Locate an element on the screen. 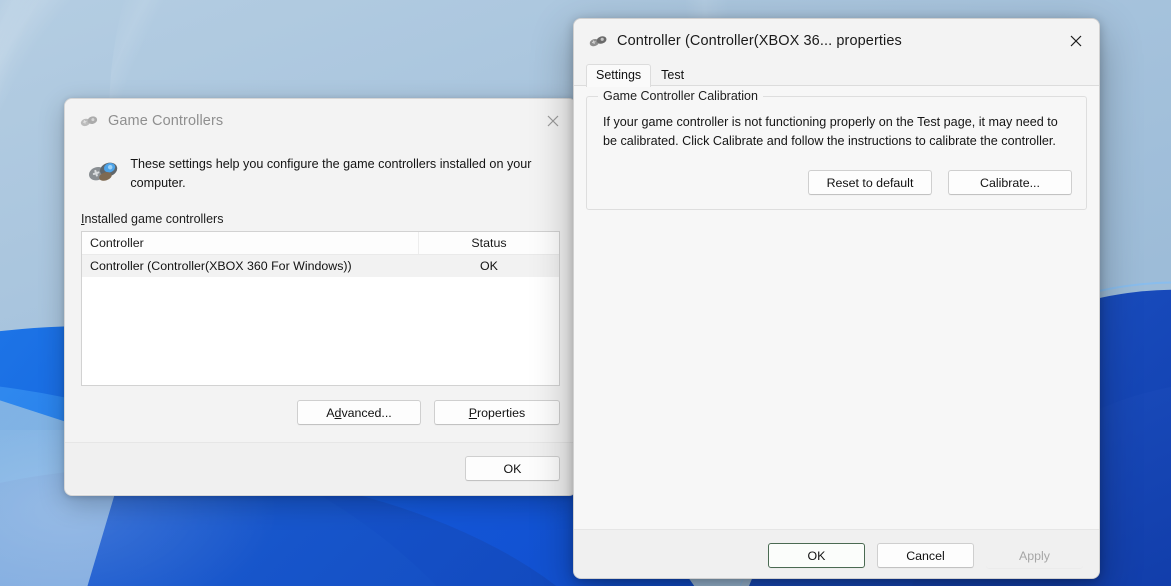 The width and height of the screenshot is (1171, 586). game-controllers-title: Game Controllers is located at coordinates (166, 121).